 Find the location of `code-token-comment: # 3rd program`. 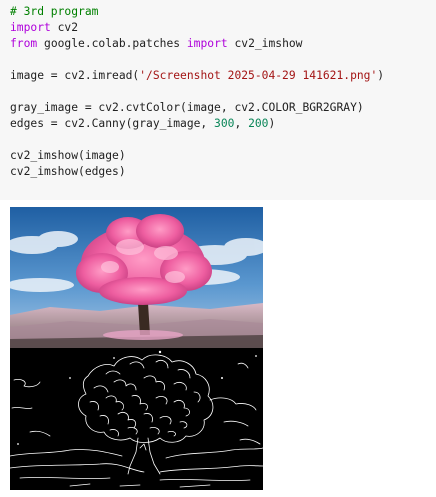

code-token-comment: # 3rd program is located at coordinates (54, 11).